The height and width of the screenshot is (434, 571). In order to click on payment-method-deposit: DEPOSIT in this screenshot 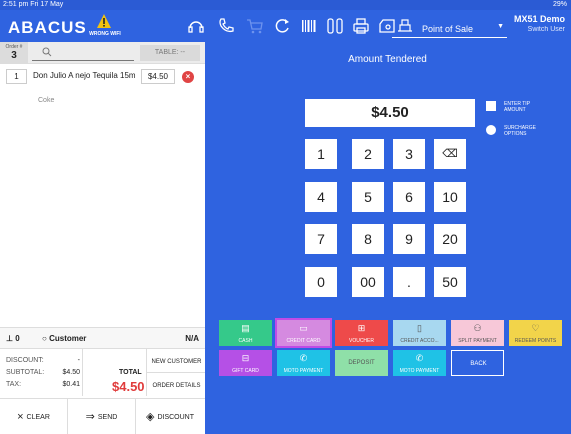, I will do `click(361, 363)`.